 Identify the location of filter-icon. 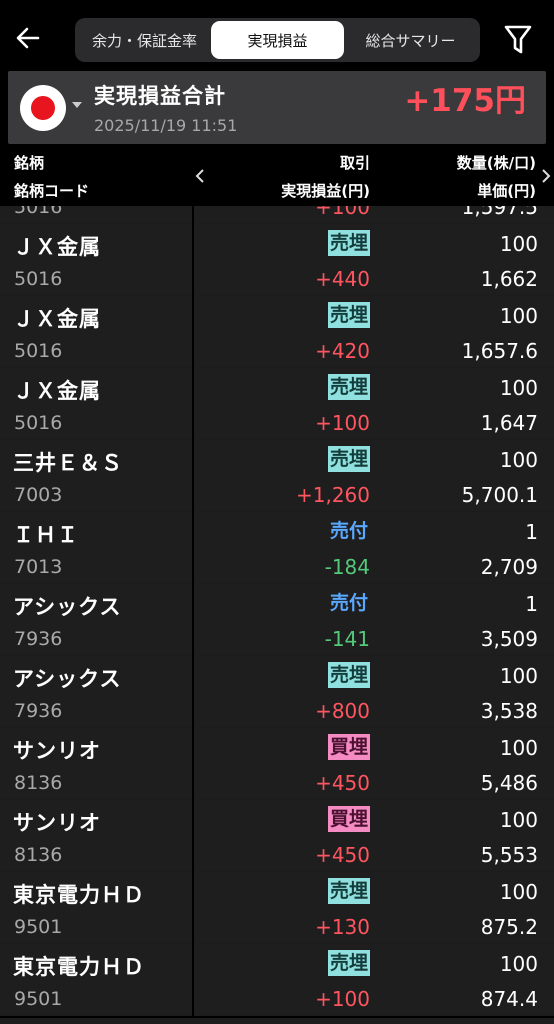
(518, 39).